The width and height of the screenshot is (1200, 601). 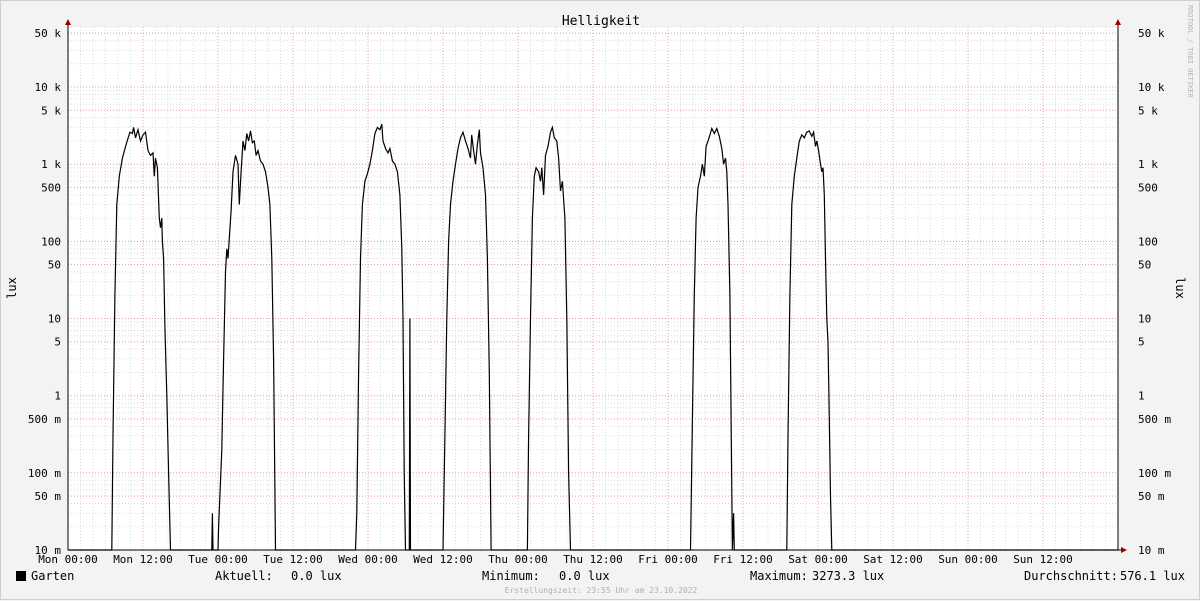 I want to click on y-tick-label-left: 500, so click(x=51, y=187).